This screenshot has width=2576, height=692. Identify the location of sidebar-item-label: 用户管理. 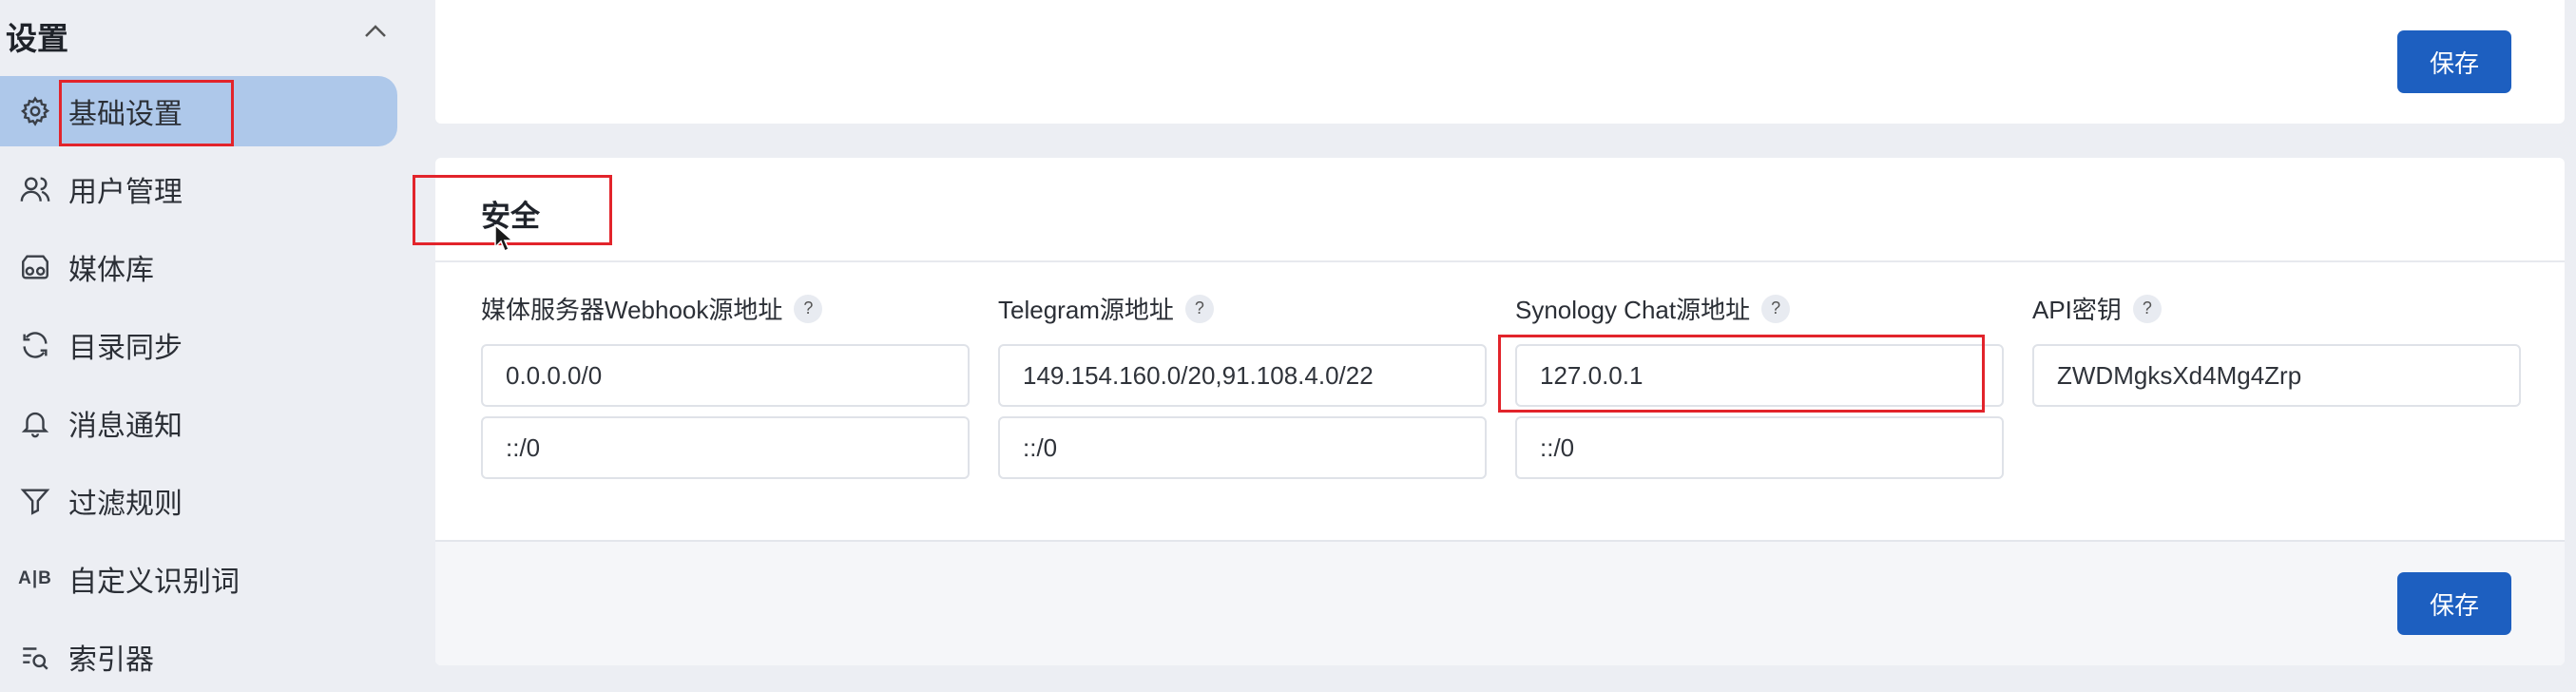
(125, 192).